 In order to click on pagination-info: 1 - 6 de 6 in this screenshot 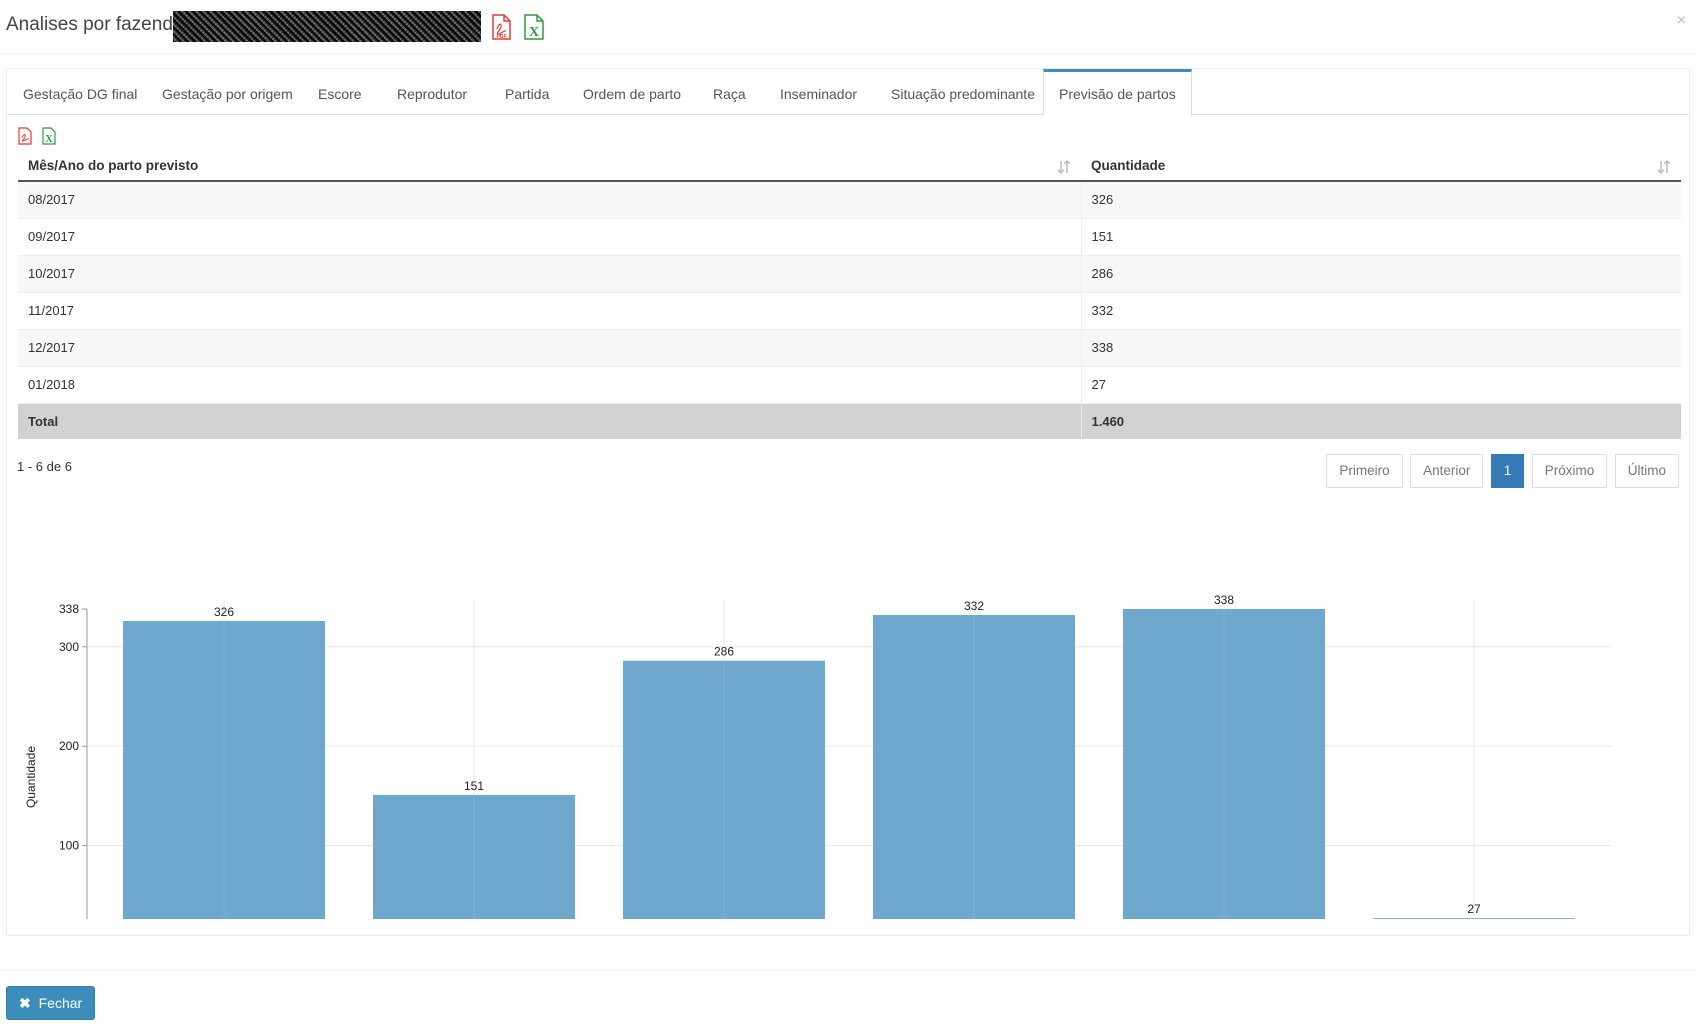, I will do `click(44, 466)`.